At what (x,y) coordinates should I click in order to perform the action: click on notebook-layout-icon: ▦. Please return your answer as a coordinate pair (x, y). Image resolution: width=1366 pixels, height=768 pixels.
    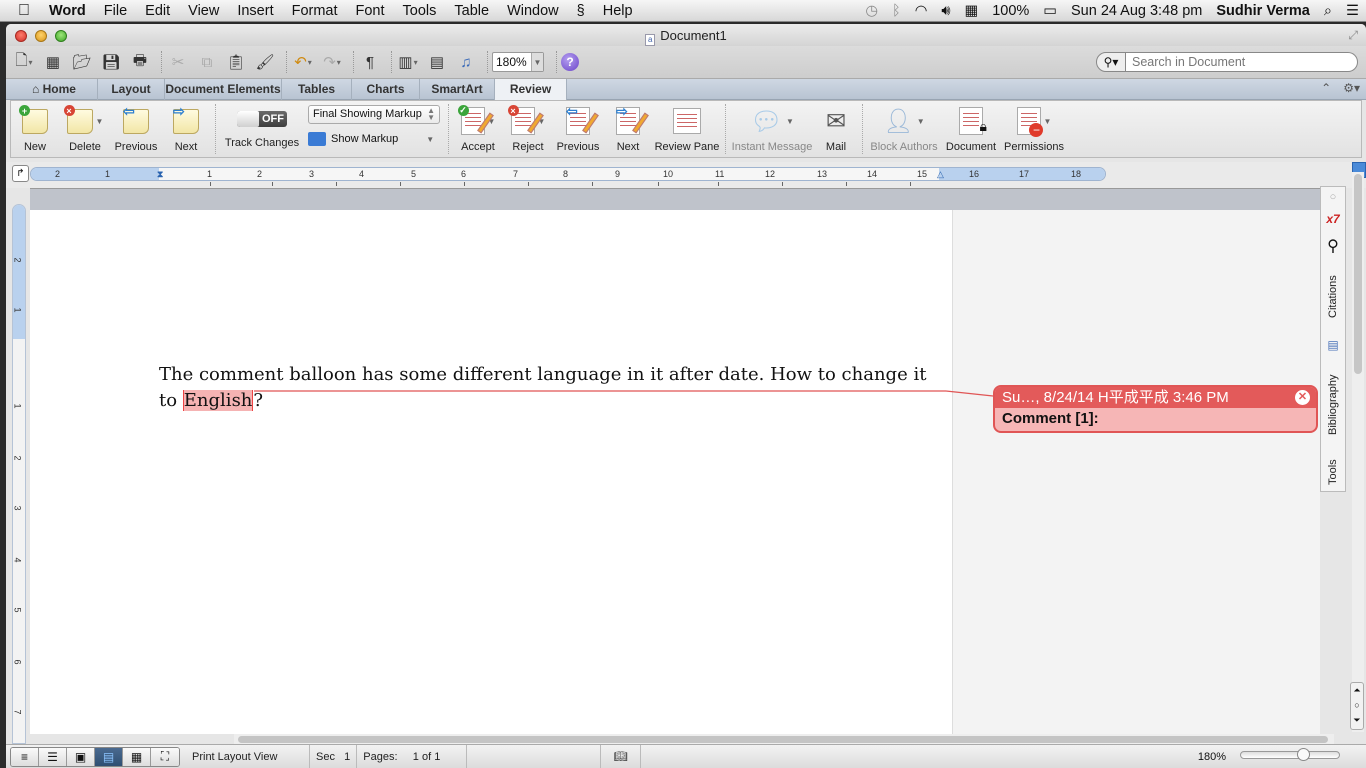
    Looking at the image, I should click on (137, 756).